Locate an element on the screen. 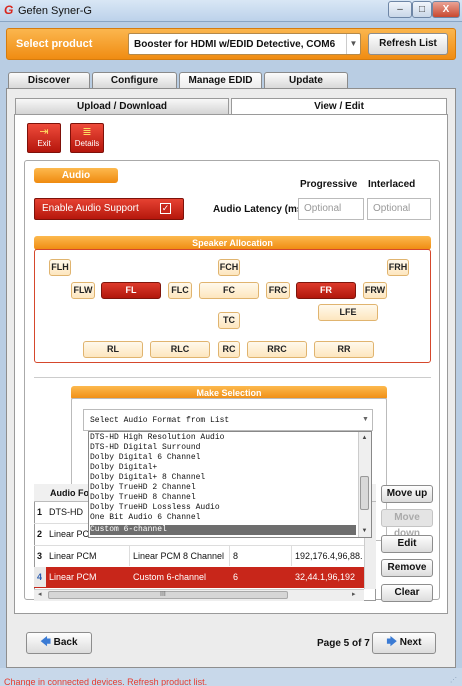 This screenshot has width=462, height=686. list-item: DTS-HD High Resolution Audio is located at coordinates (223, 438).